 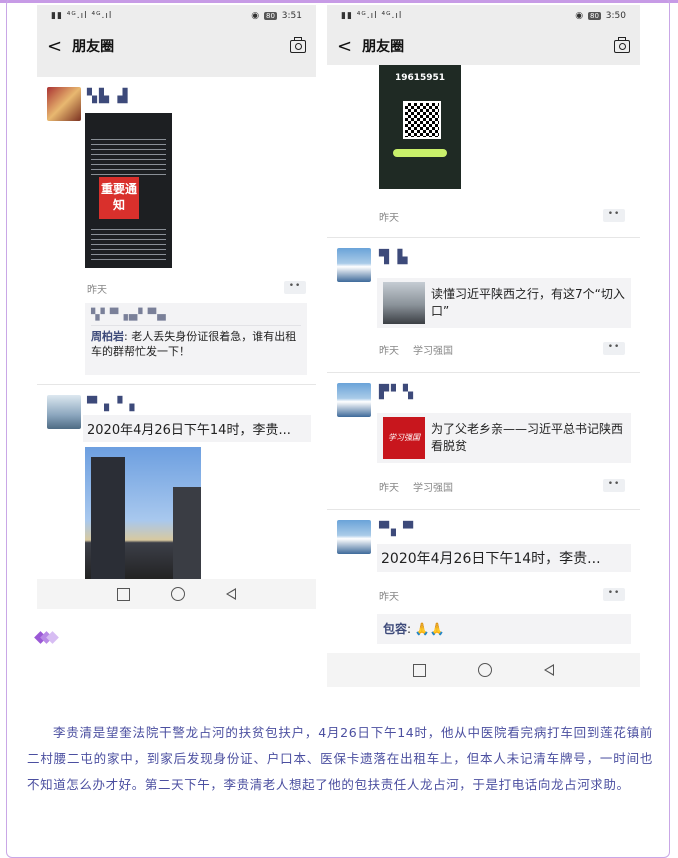 What do you see at coordinates (420, 78) in the screenshot?
I see `phone-number-text: 19615951` at bounding box center [420, 78].